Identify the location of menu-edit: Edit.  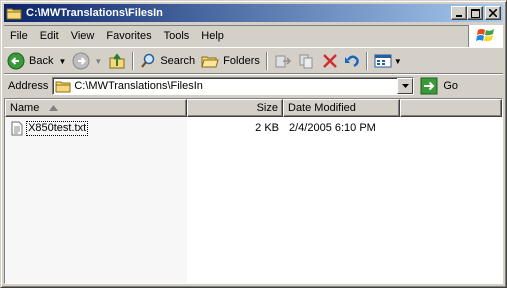
(49, 36).